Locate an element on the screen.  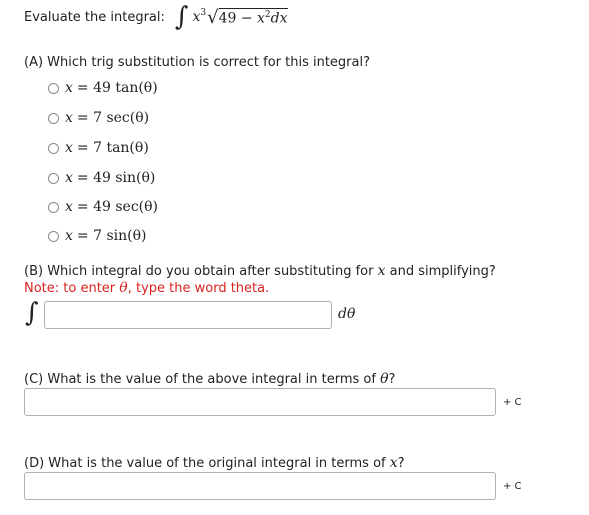
radical-sign: √ is located at coordinates (213, 17).